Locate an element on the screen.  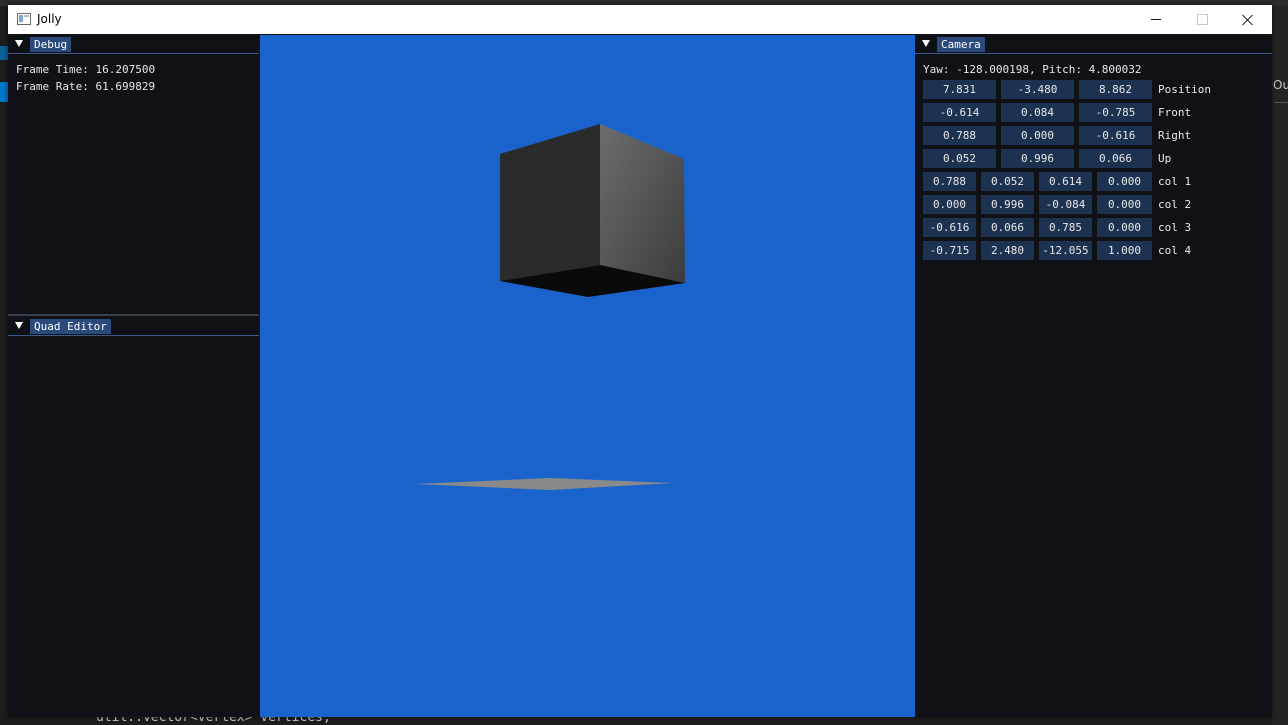
right-label: Right is located at coordinates (1175, 135).